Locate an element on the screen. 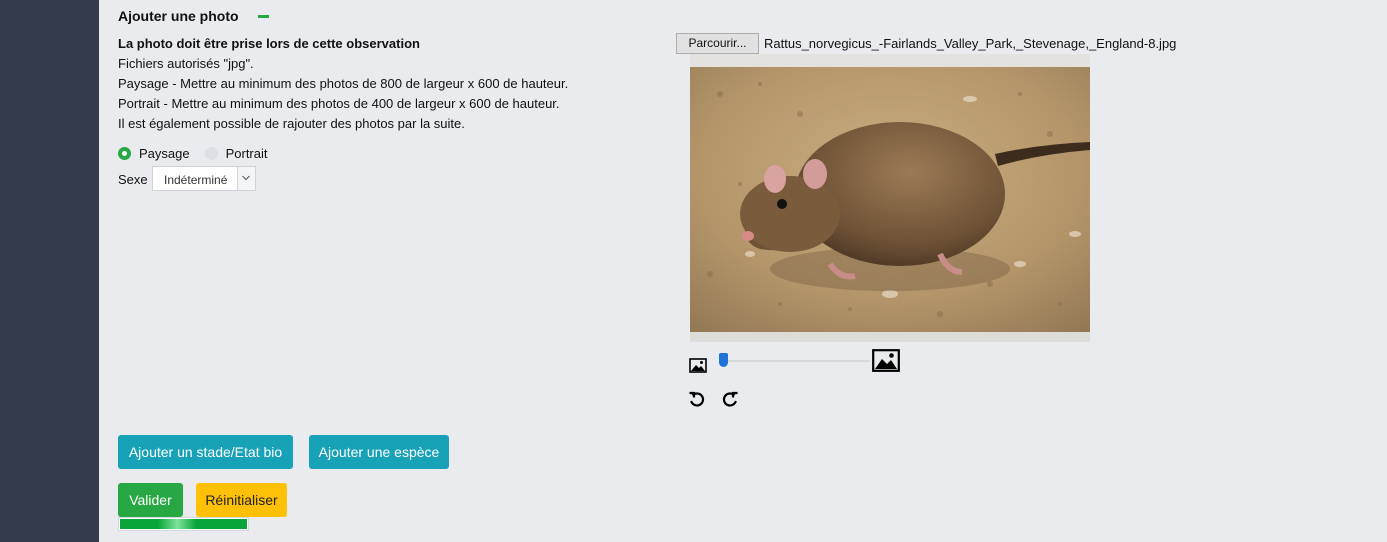  image-small-icon is located at coordinates (698, 365).